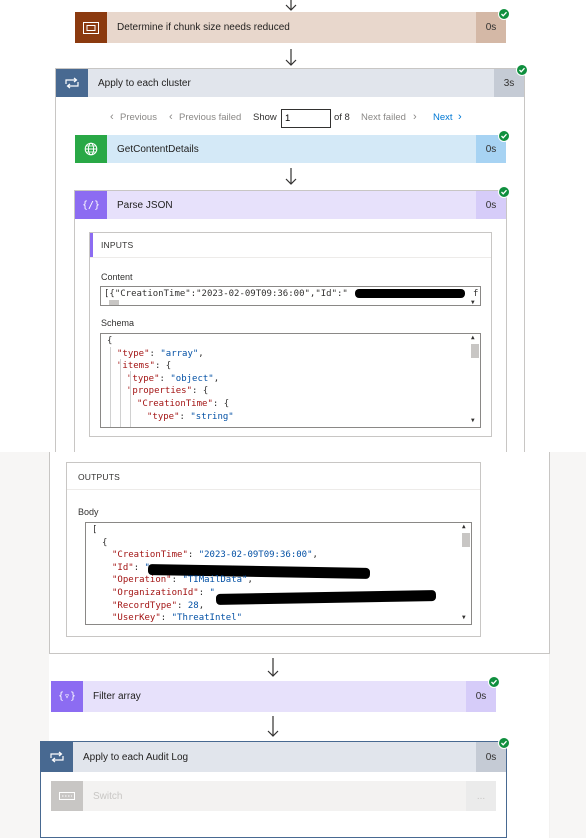  I want to click on action-title: Parse JSON, so click(145, 205).